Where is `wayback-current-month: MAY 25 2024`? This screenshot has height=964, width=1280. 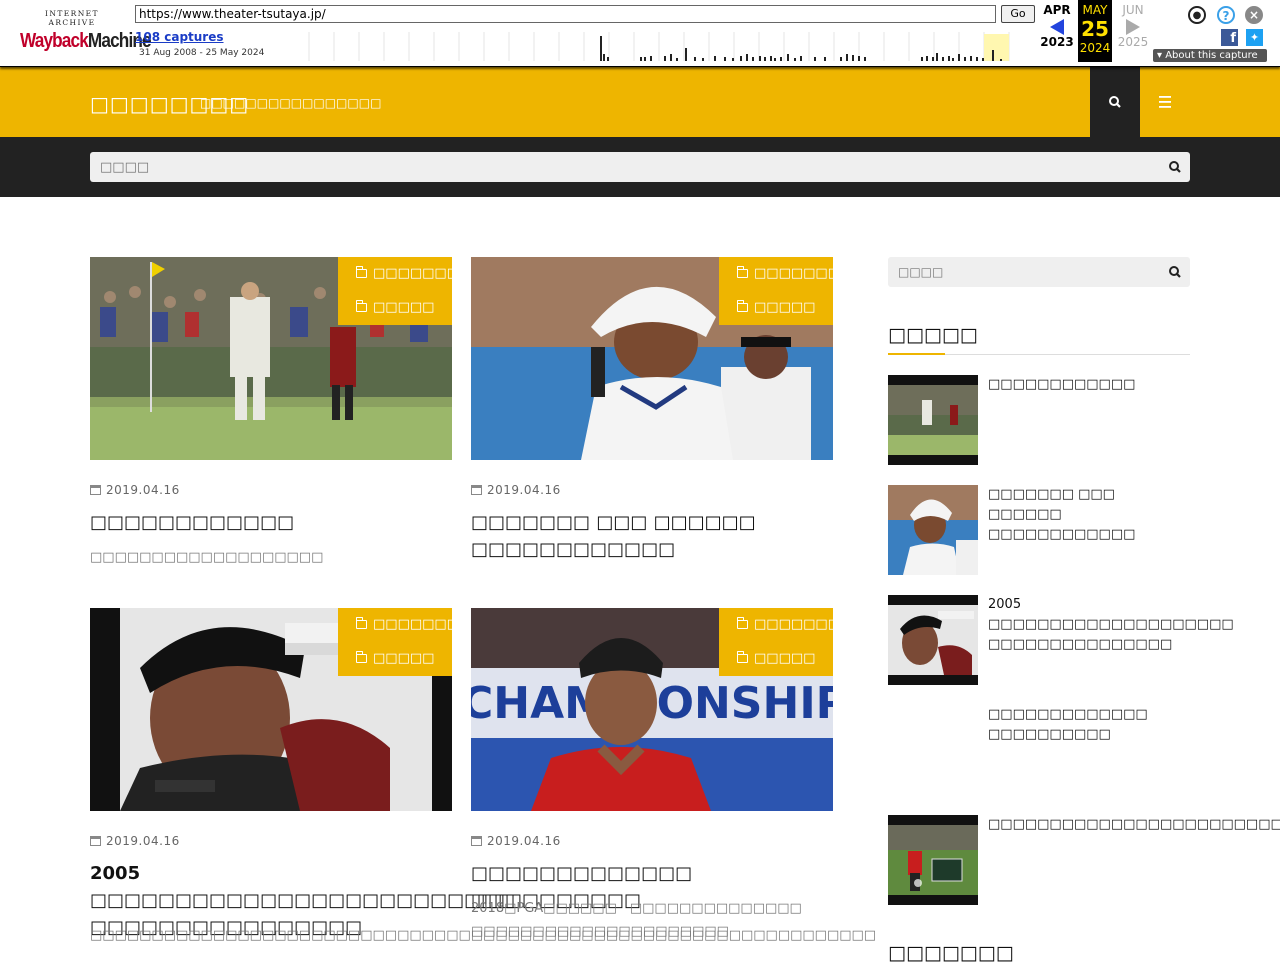 wayback-current-month: MAY 25 2024 is located at coordinates (1095, 31).